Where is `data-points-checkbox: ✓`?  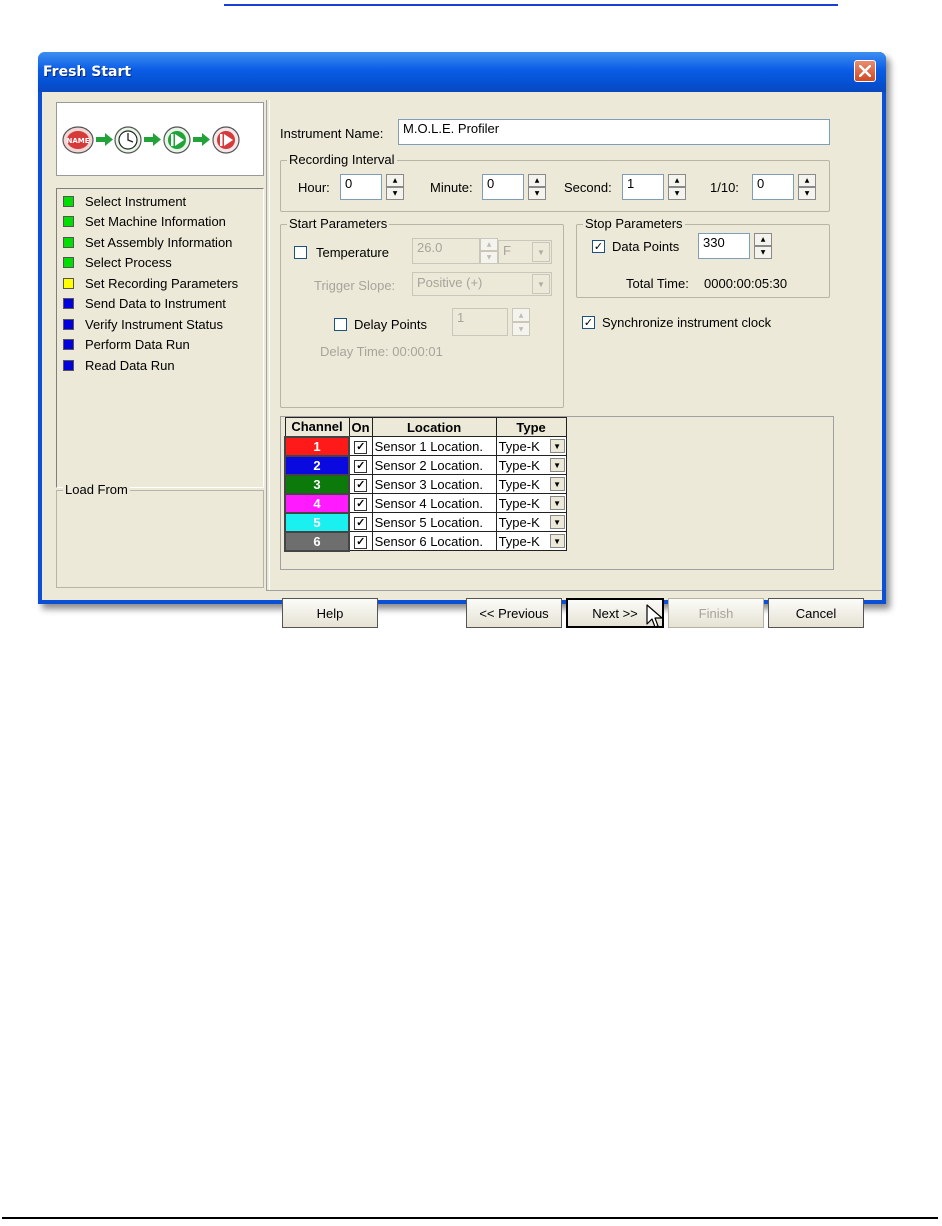 data-points-checkbox: ✓ is located at coordinates (598, 246).